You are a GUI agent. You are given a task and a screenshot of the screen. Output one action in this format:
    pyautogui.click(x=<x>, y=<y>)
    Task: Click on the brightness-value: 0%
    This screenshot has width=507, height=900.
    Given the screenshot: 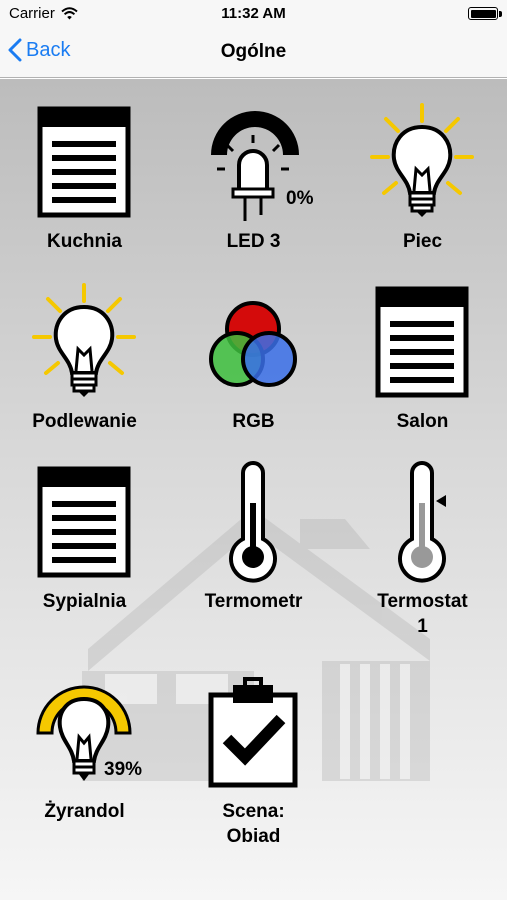 What is the action you would take?
    pyautogui.click(x=300, y=198)
    